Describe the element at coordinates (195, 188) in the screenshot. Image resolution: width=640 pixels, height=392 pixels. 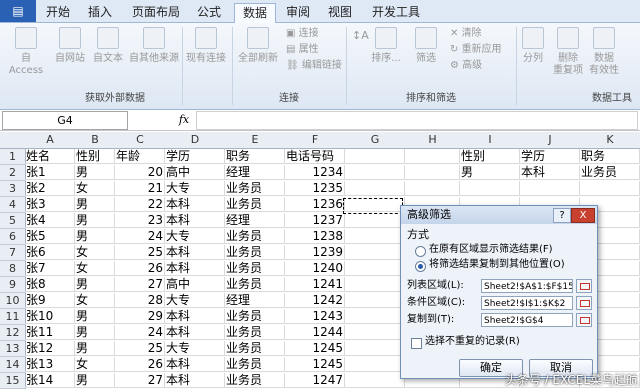
I see `cell-d3: 大专` at that location.